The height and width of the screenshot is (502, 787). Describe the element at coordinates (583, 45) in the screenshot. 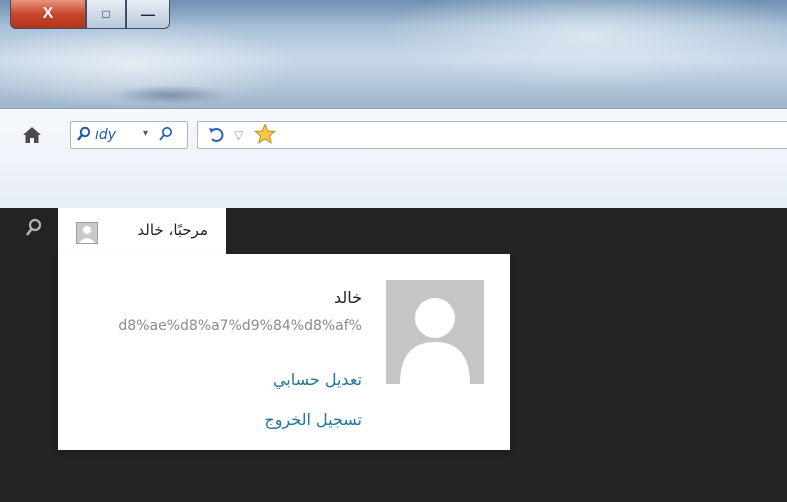

I see `titlebar-glow-right` at that location.